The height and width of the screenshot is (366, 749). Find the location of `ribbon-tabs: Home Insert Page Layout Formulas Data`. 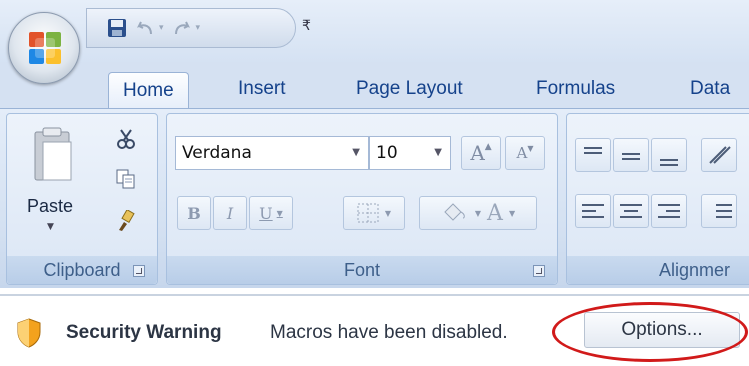

ribbon-tabs: Home Insert Page Layout Formulas Data is located at coordinates (374, 86).